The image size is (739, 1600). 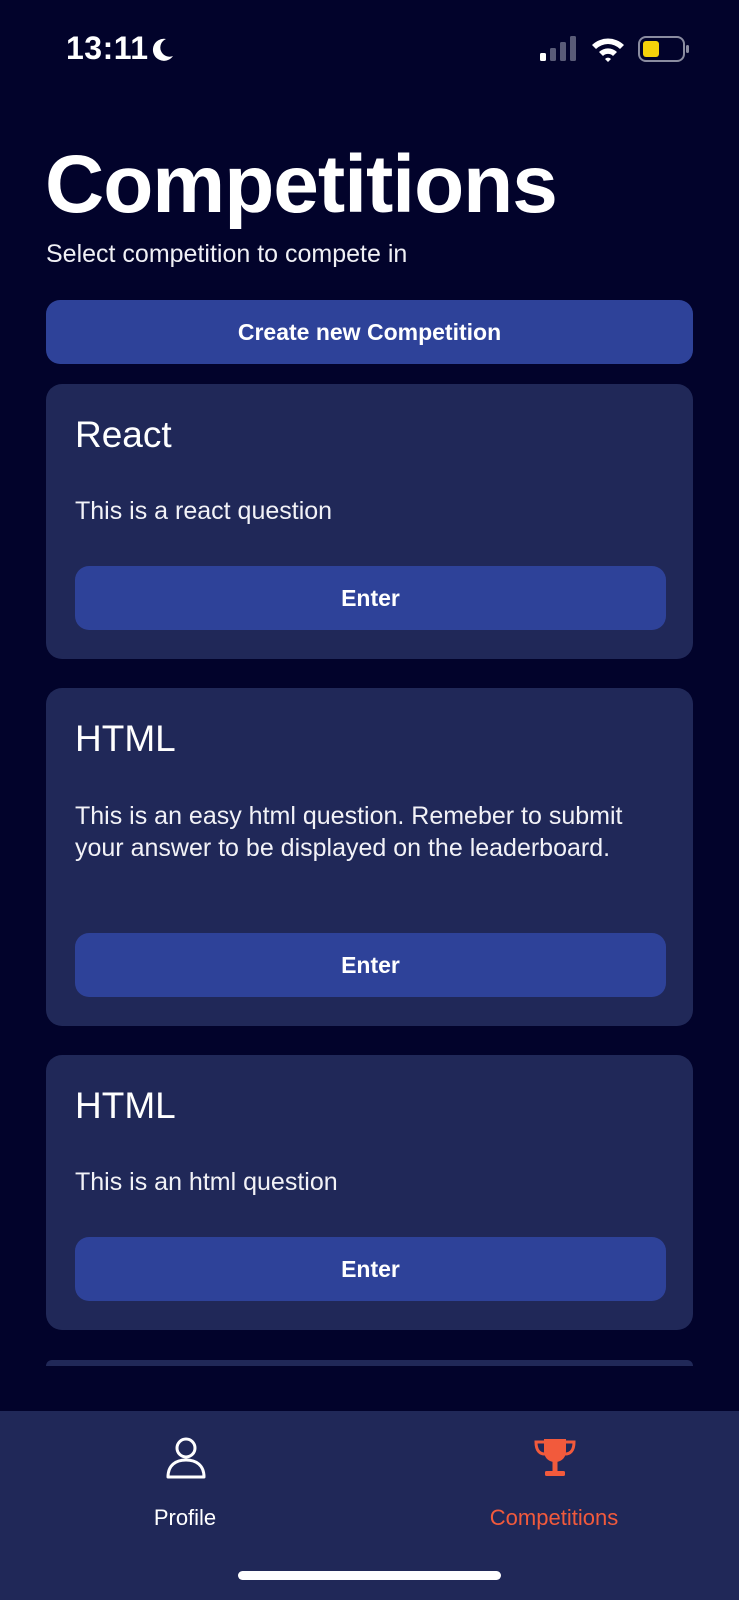 I want to click on next-competition-card, so click(x=369, y=1363).